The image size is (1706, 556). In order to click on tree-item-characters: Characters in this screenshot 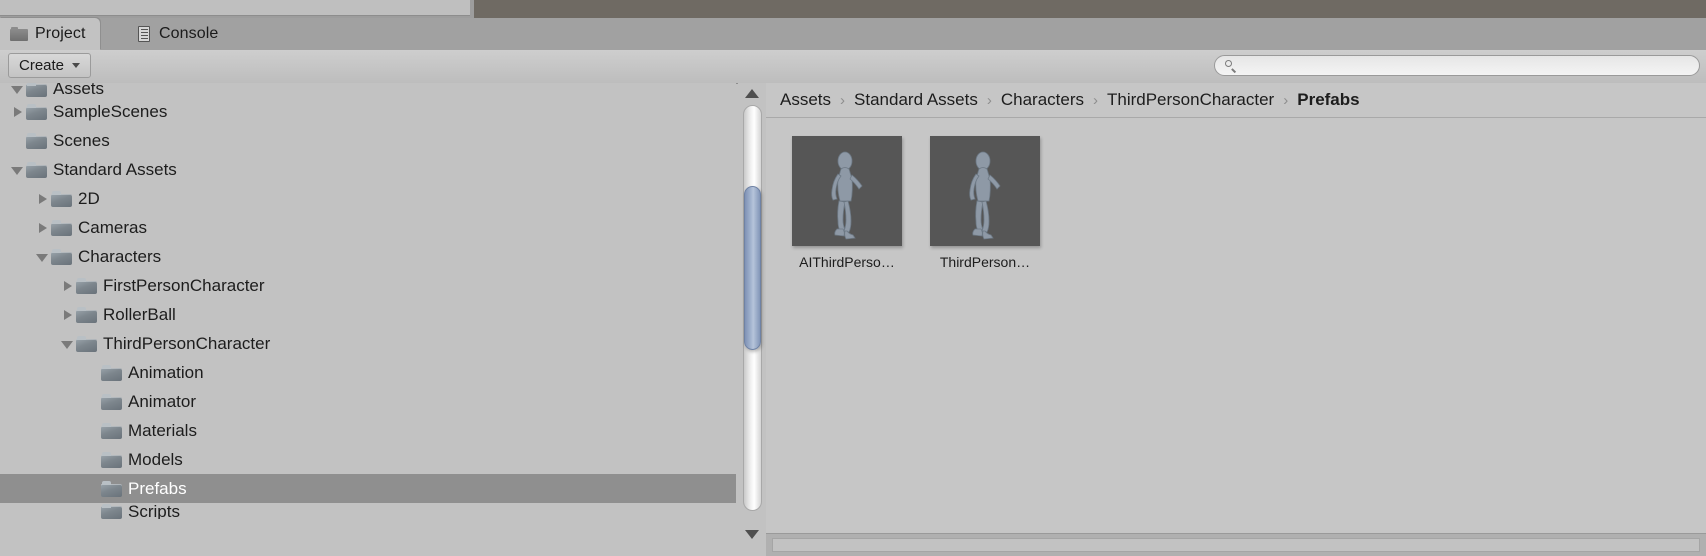, I will do `click(368, 256)`.